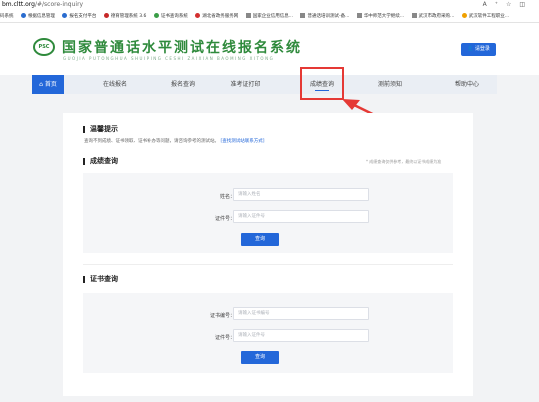  I want to click on name-label: 姓名：, so click(227, 197).